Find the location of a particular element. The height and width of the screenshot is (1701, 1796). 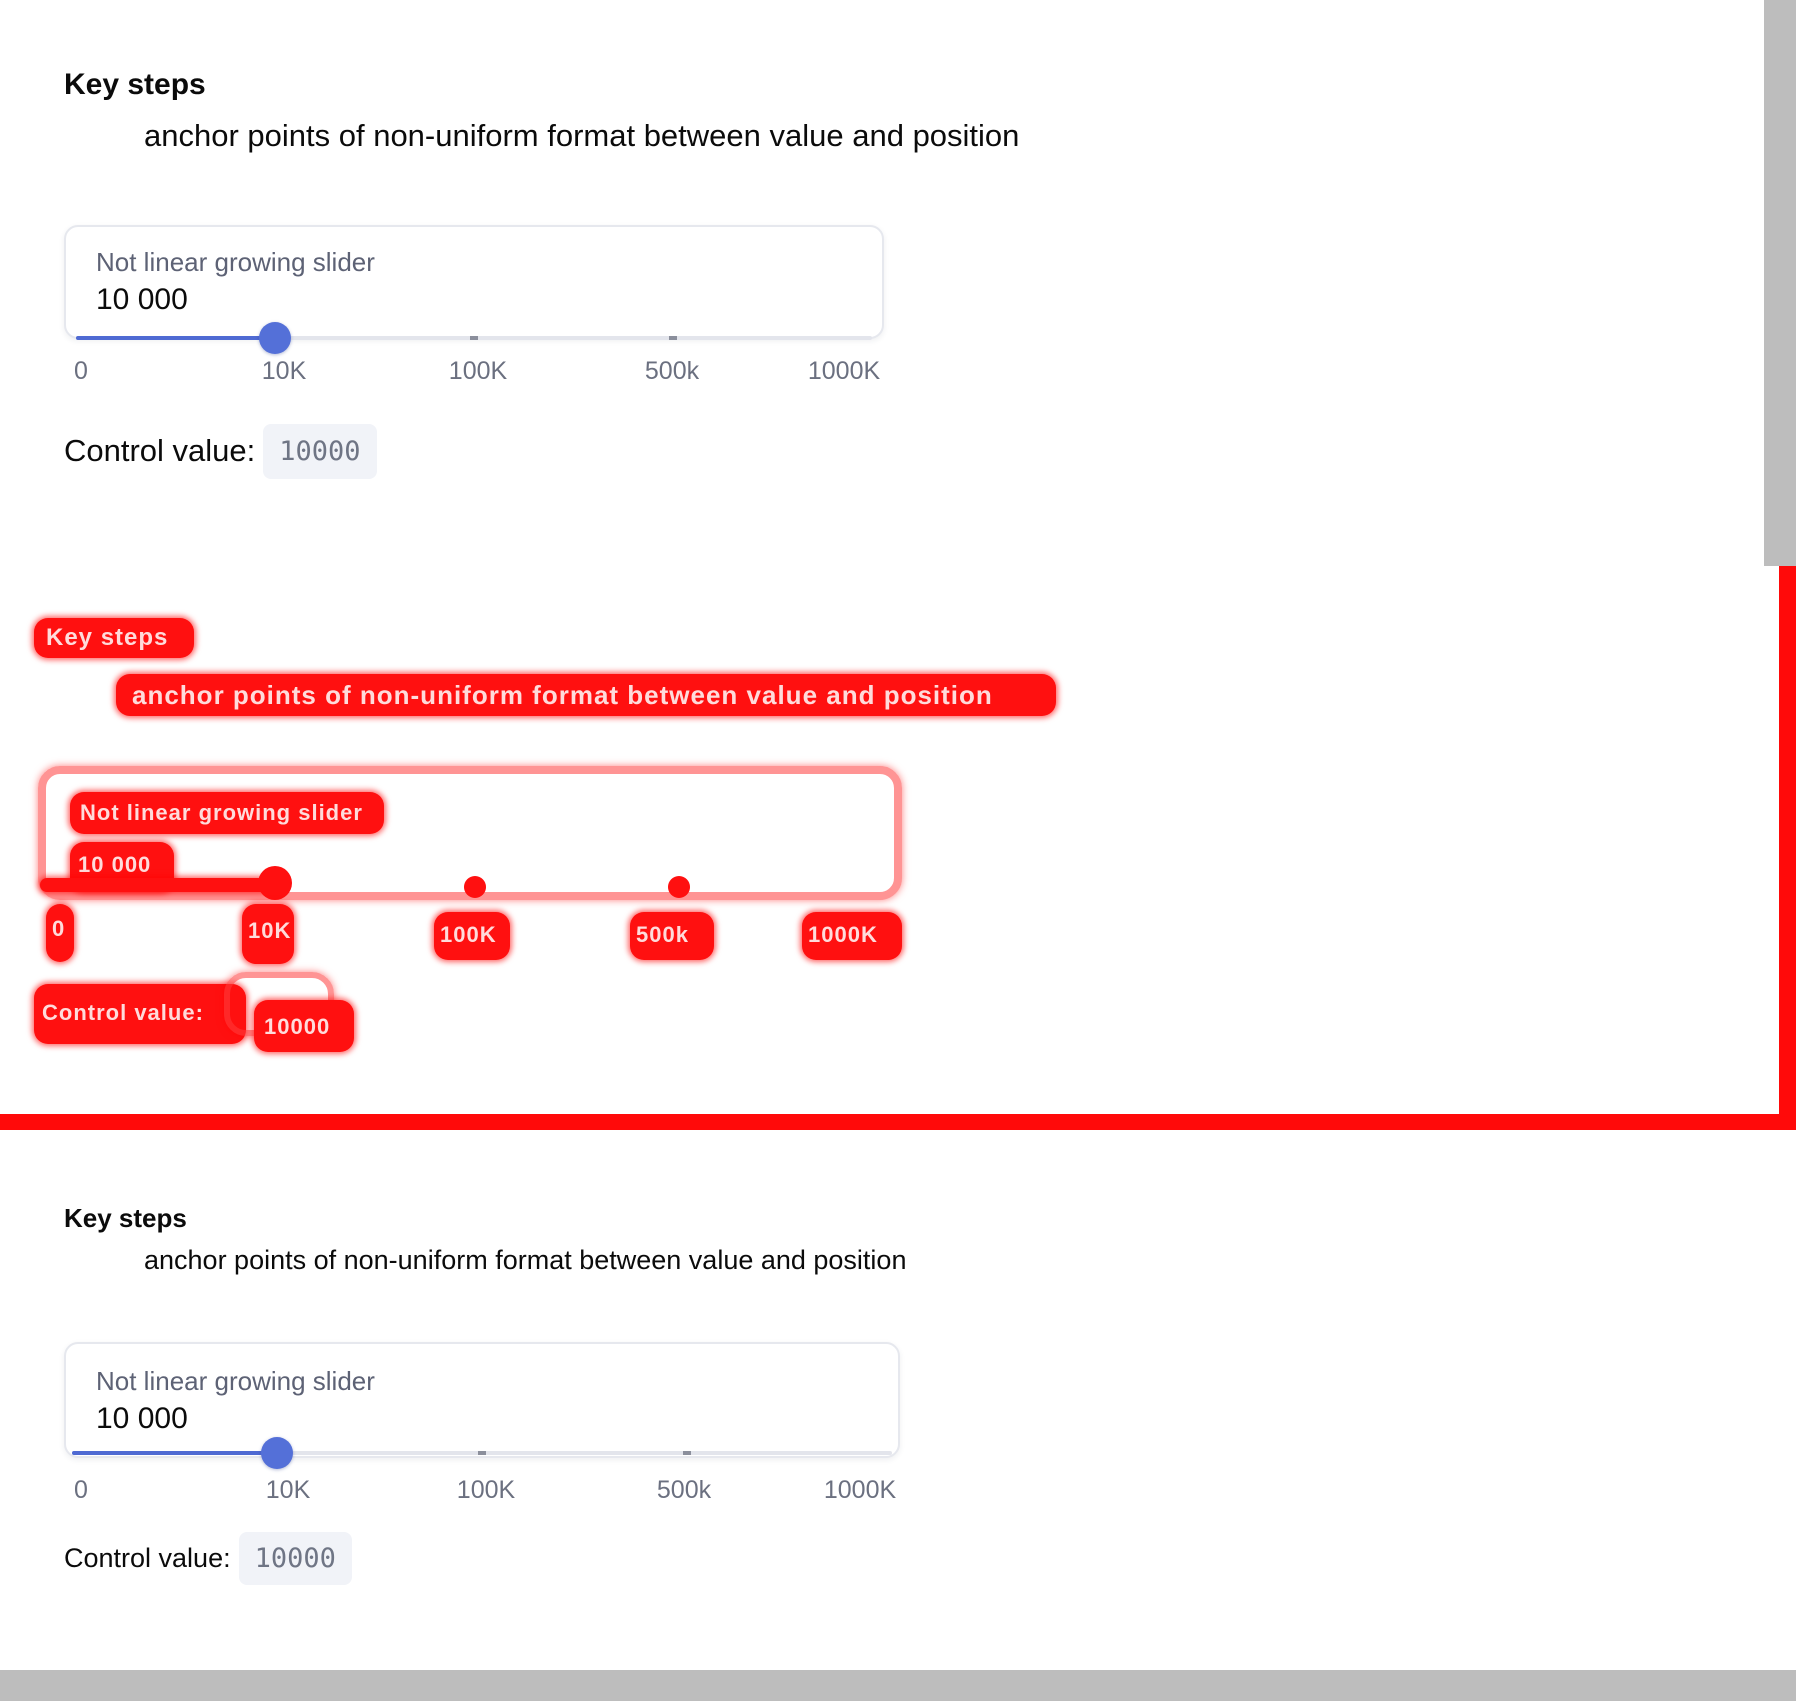

overlay-track-mark is located at coordinates (155, 885).